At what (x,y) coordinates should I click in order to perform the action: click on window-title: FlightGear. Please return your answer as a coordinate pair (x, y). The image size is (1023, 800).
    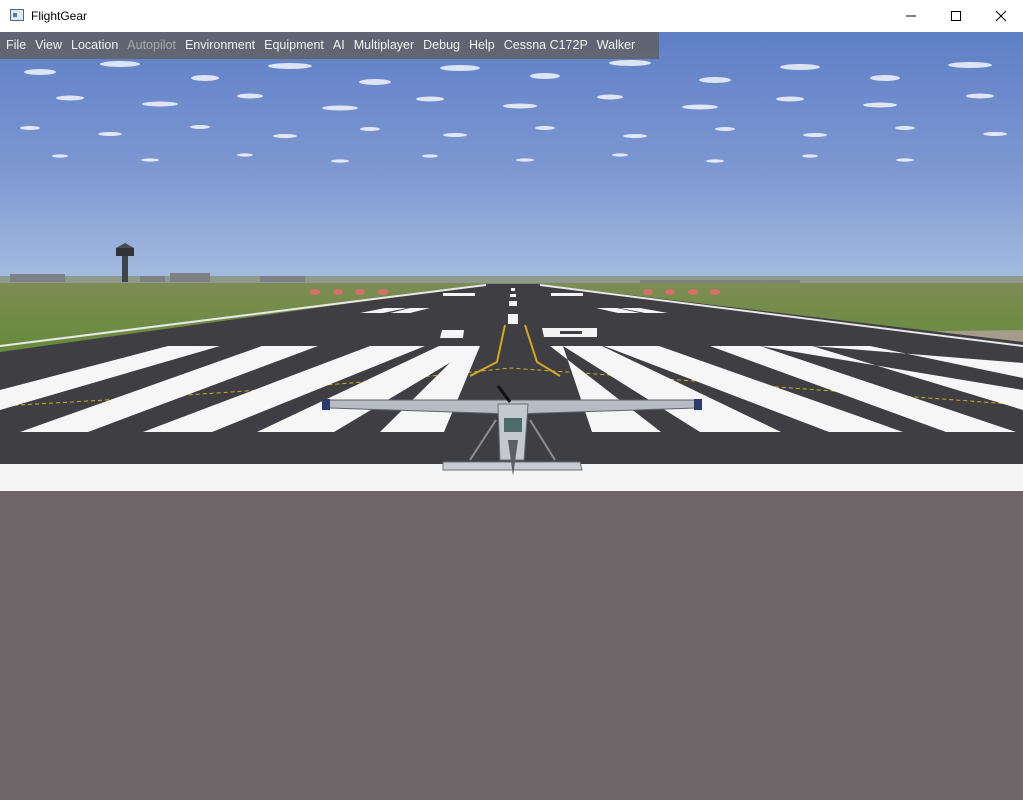
    Looking at the image, I should click on (59, 16).